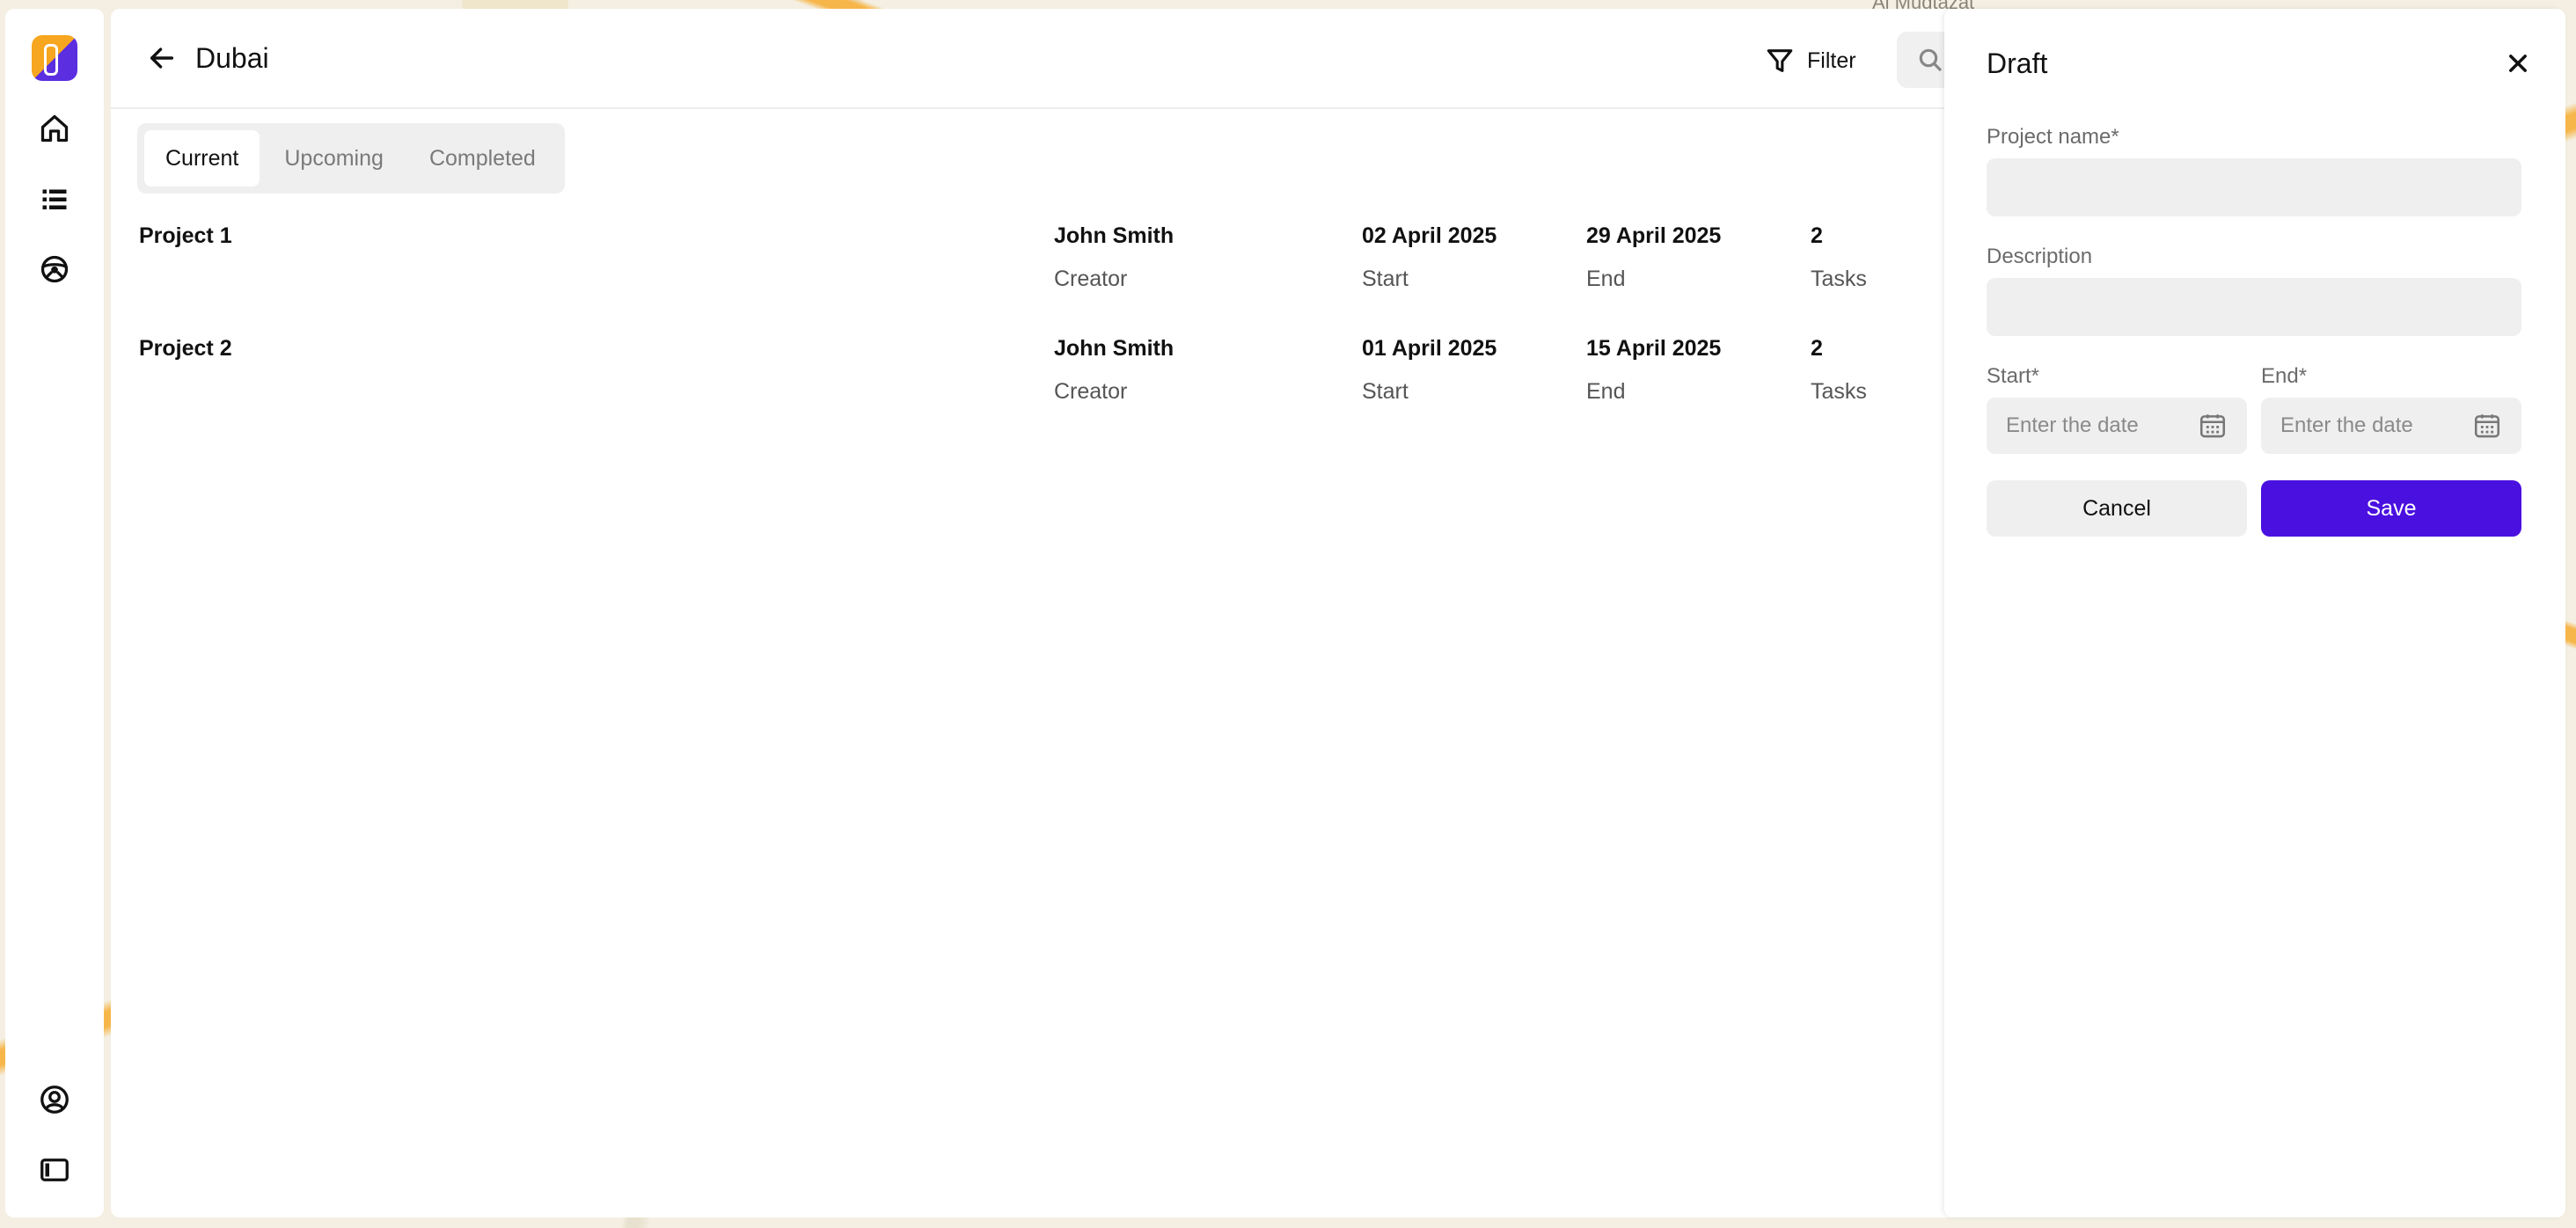 The width and height of the screenshot is (2576, 1228). Describe the element at coordinates (2017, 63) in the screenshot. I see `drawer-title: Draft` at that location.